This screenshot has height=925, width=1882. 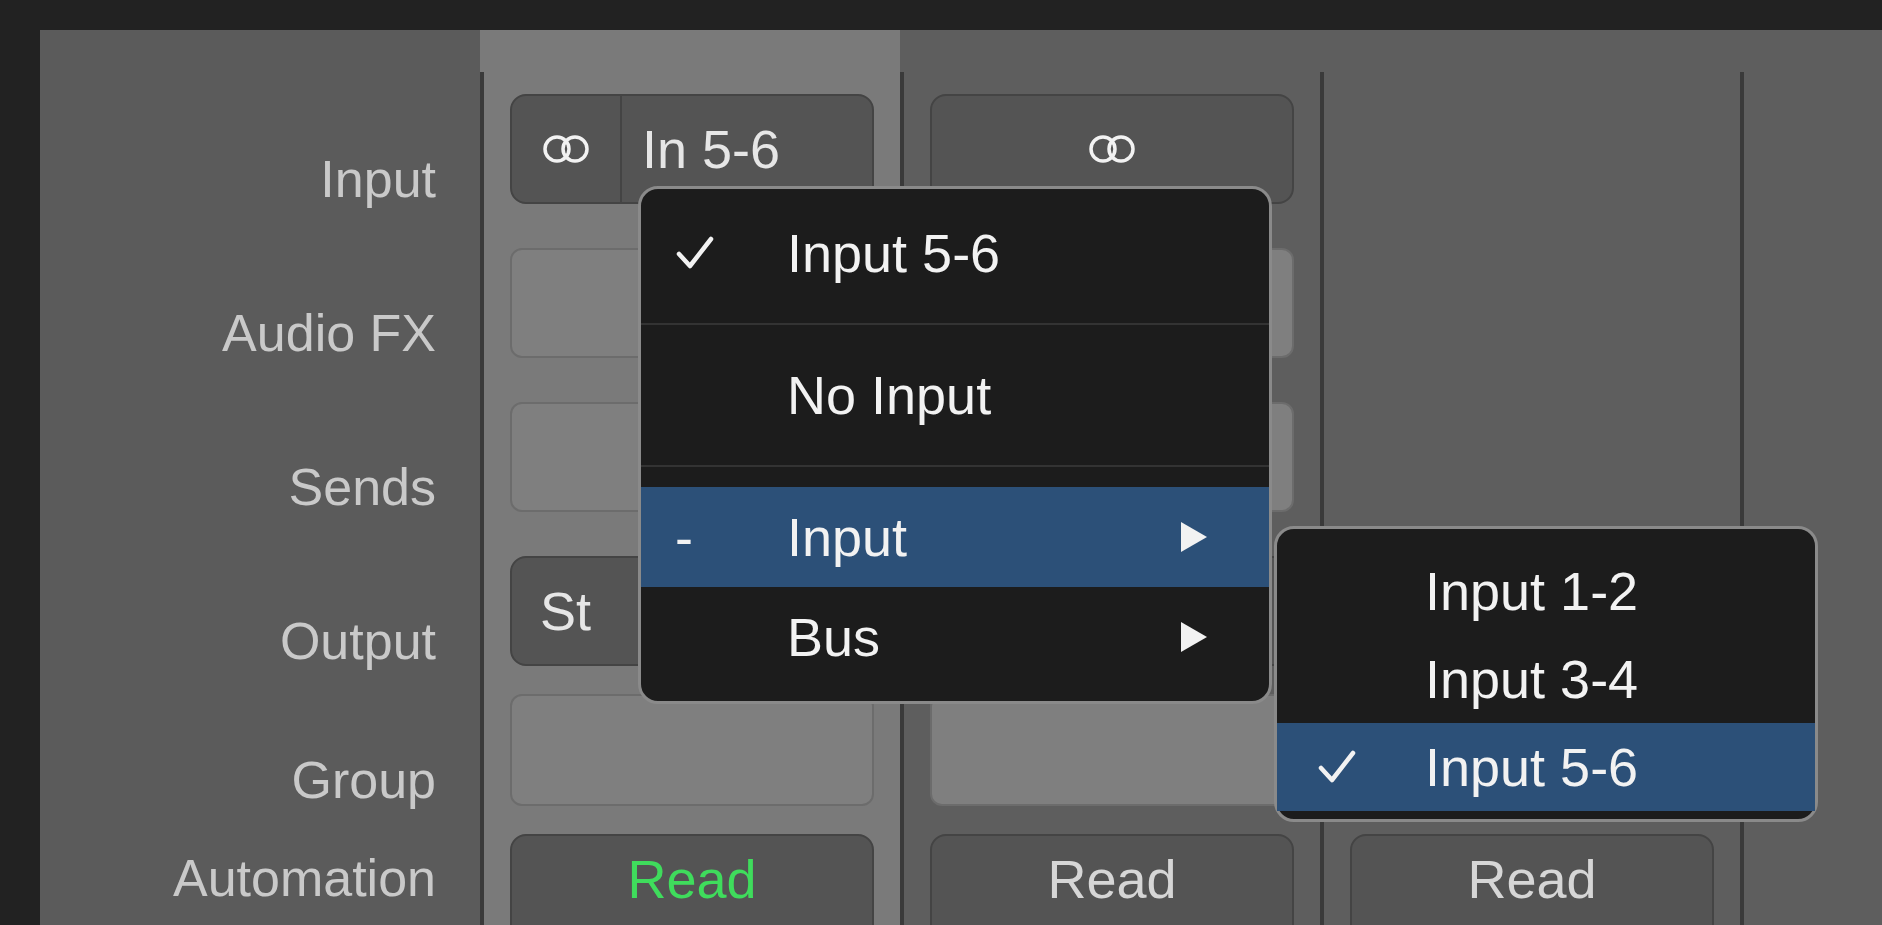 What do you see at coordinates (329, 333) in the screenshot?
I see `row-label: Audio FX` at bounding box center [329, 333].